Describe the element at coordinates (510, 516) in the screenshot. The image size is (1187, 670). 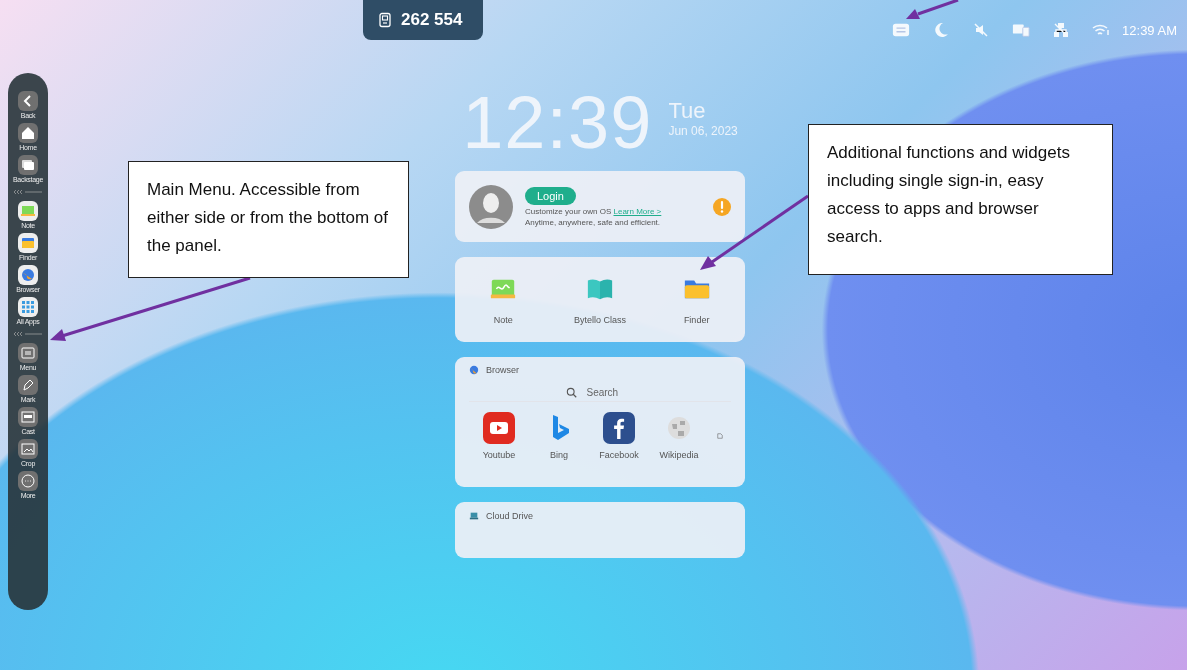
I see `cloud-drive-title: Cloud Drive` at that location.